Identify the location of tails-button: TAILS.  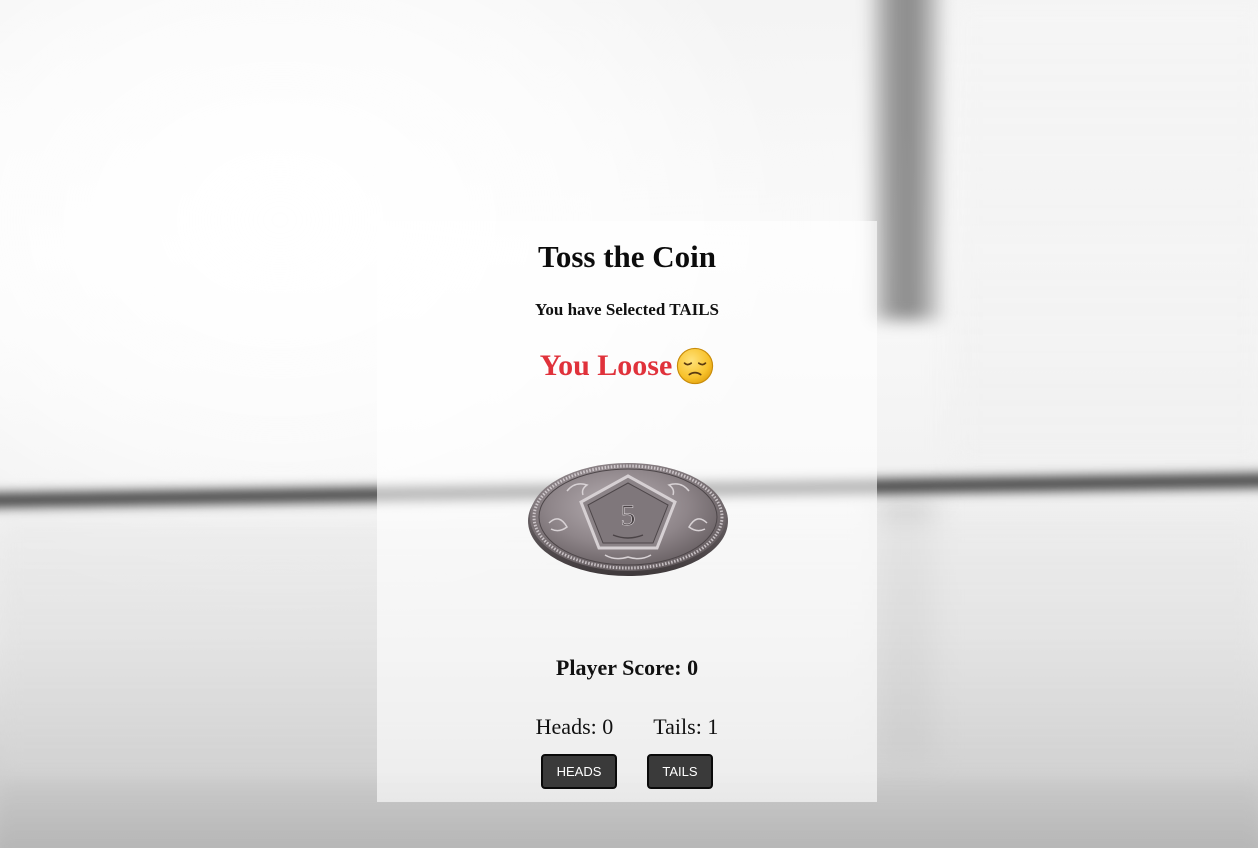
(680, 771).